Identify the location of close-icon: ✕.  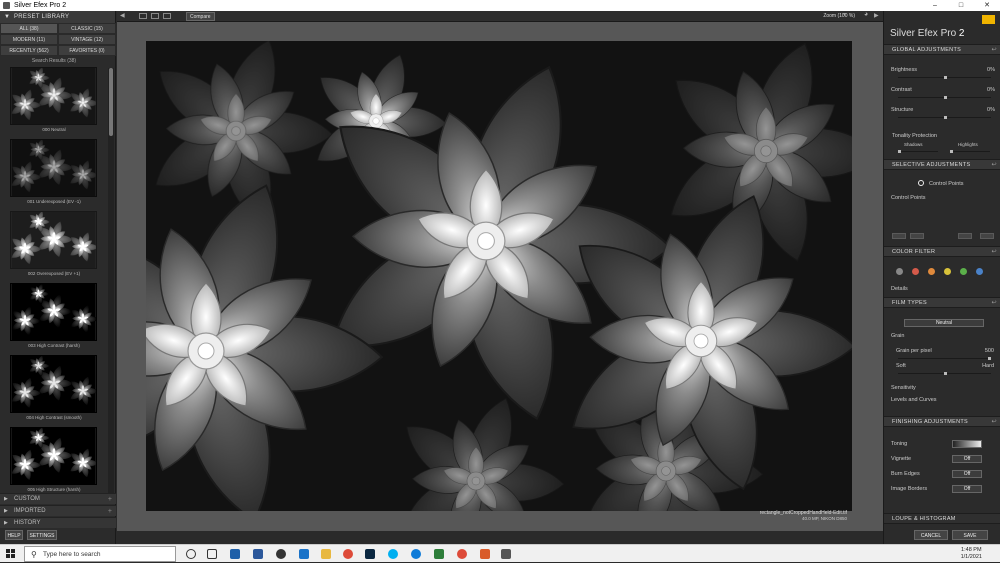
(987, 5).